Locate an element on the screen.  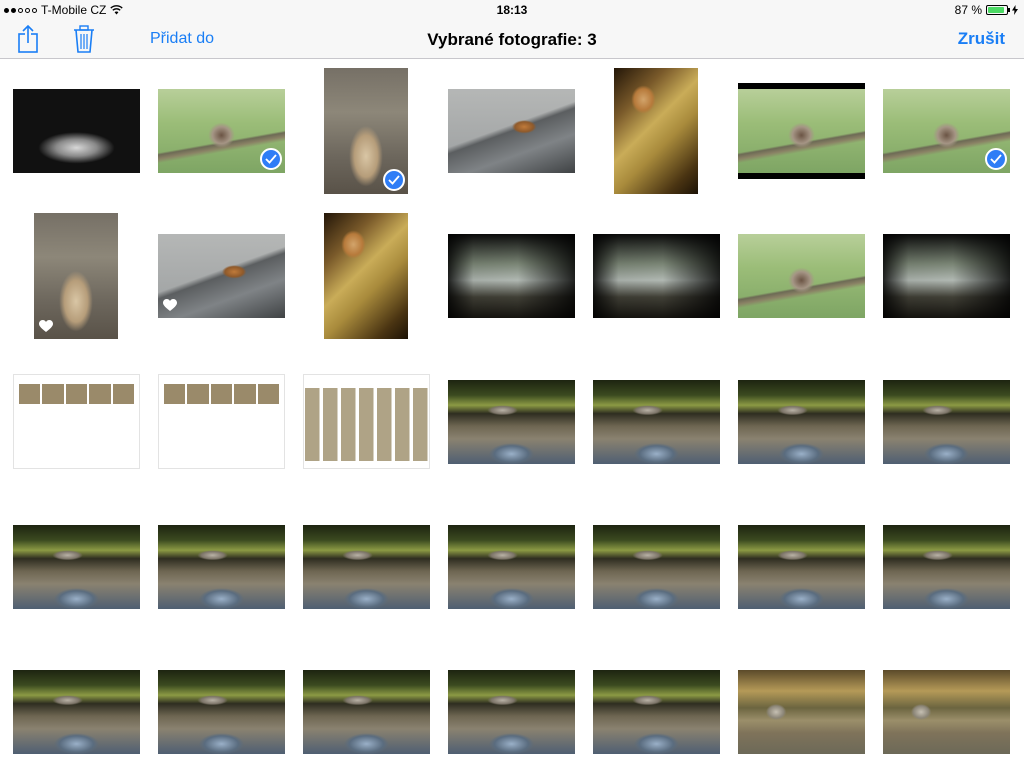
share-icon is located at coordinates (28, 38).